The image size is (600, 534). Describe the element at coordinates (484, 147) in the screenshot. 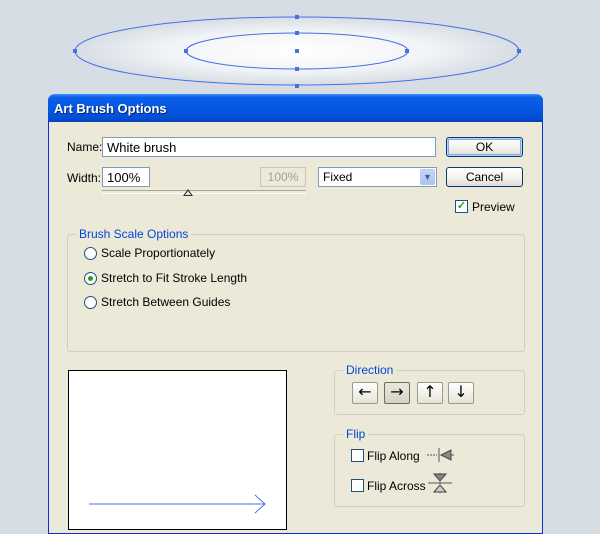

I see `ok-button: OK` at that location.